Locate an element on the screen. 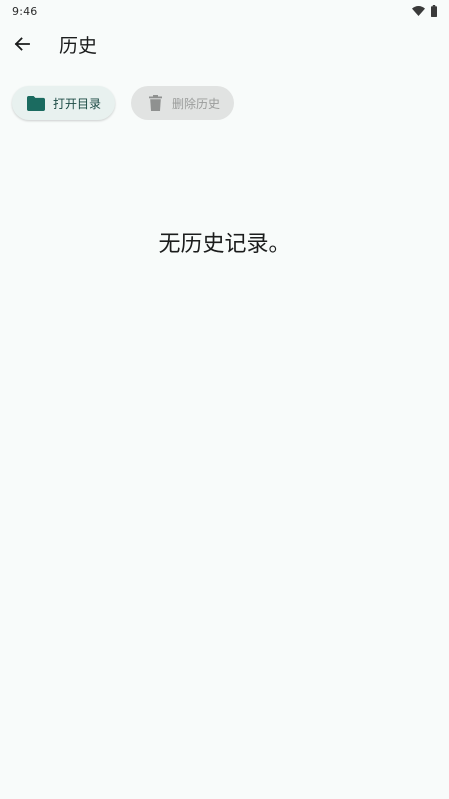  open-directory-icon-wrap is located at coordinates (36, 103).